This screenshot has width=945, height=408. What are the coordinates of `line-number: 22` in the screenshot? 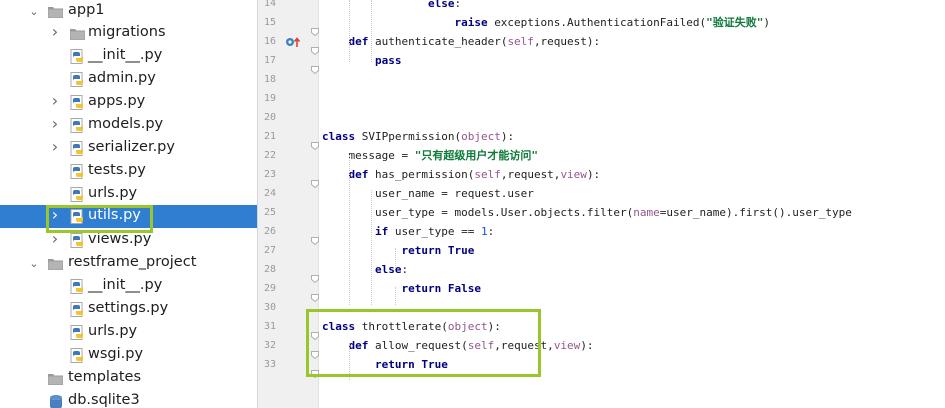 It's located at (269, 155).